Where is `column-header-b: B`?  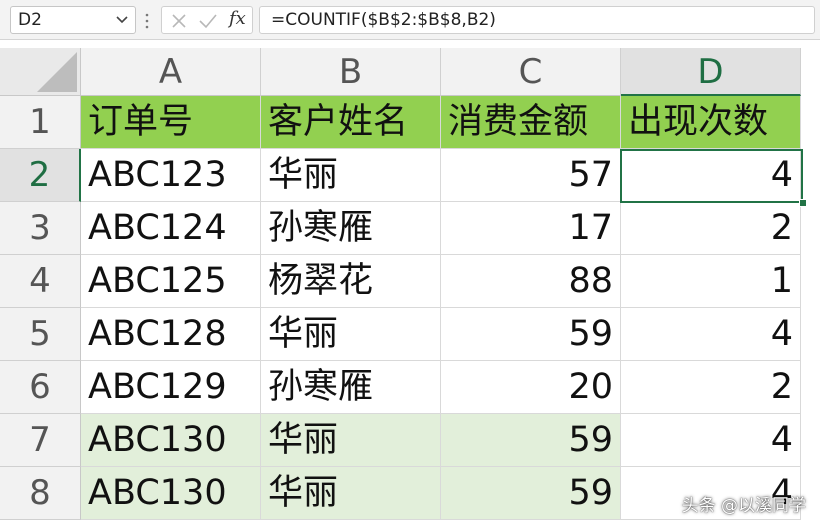 column-header-b: B is located at coordinates (351, 72).